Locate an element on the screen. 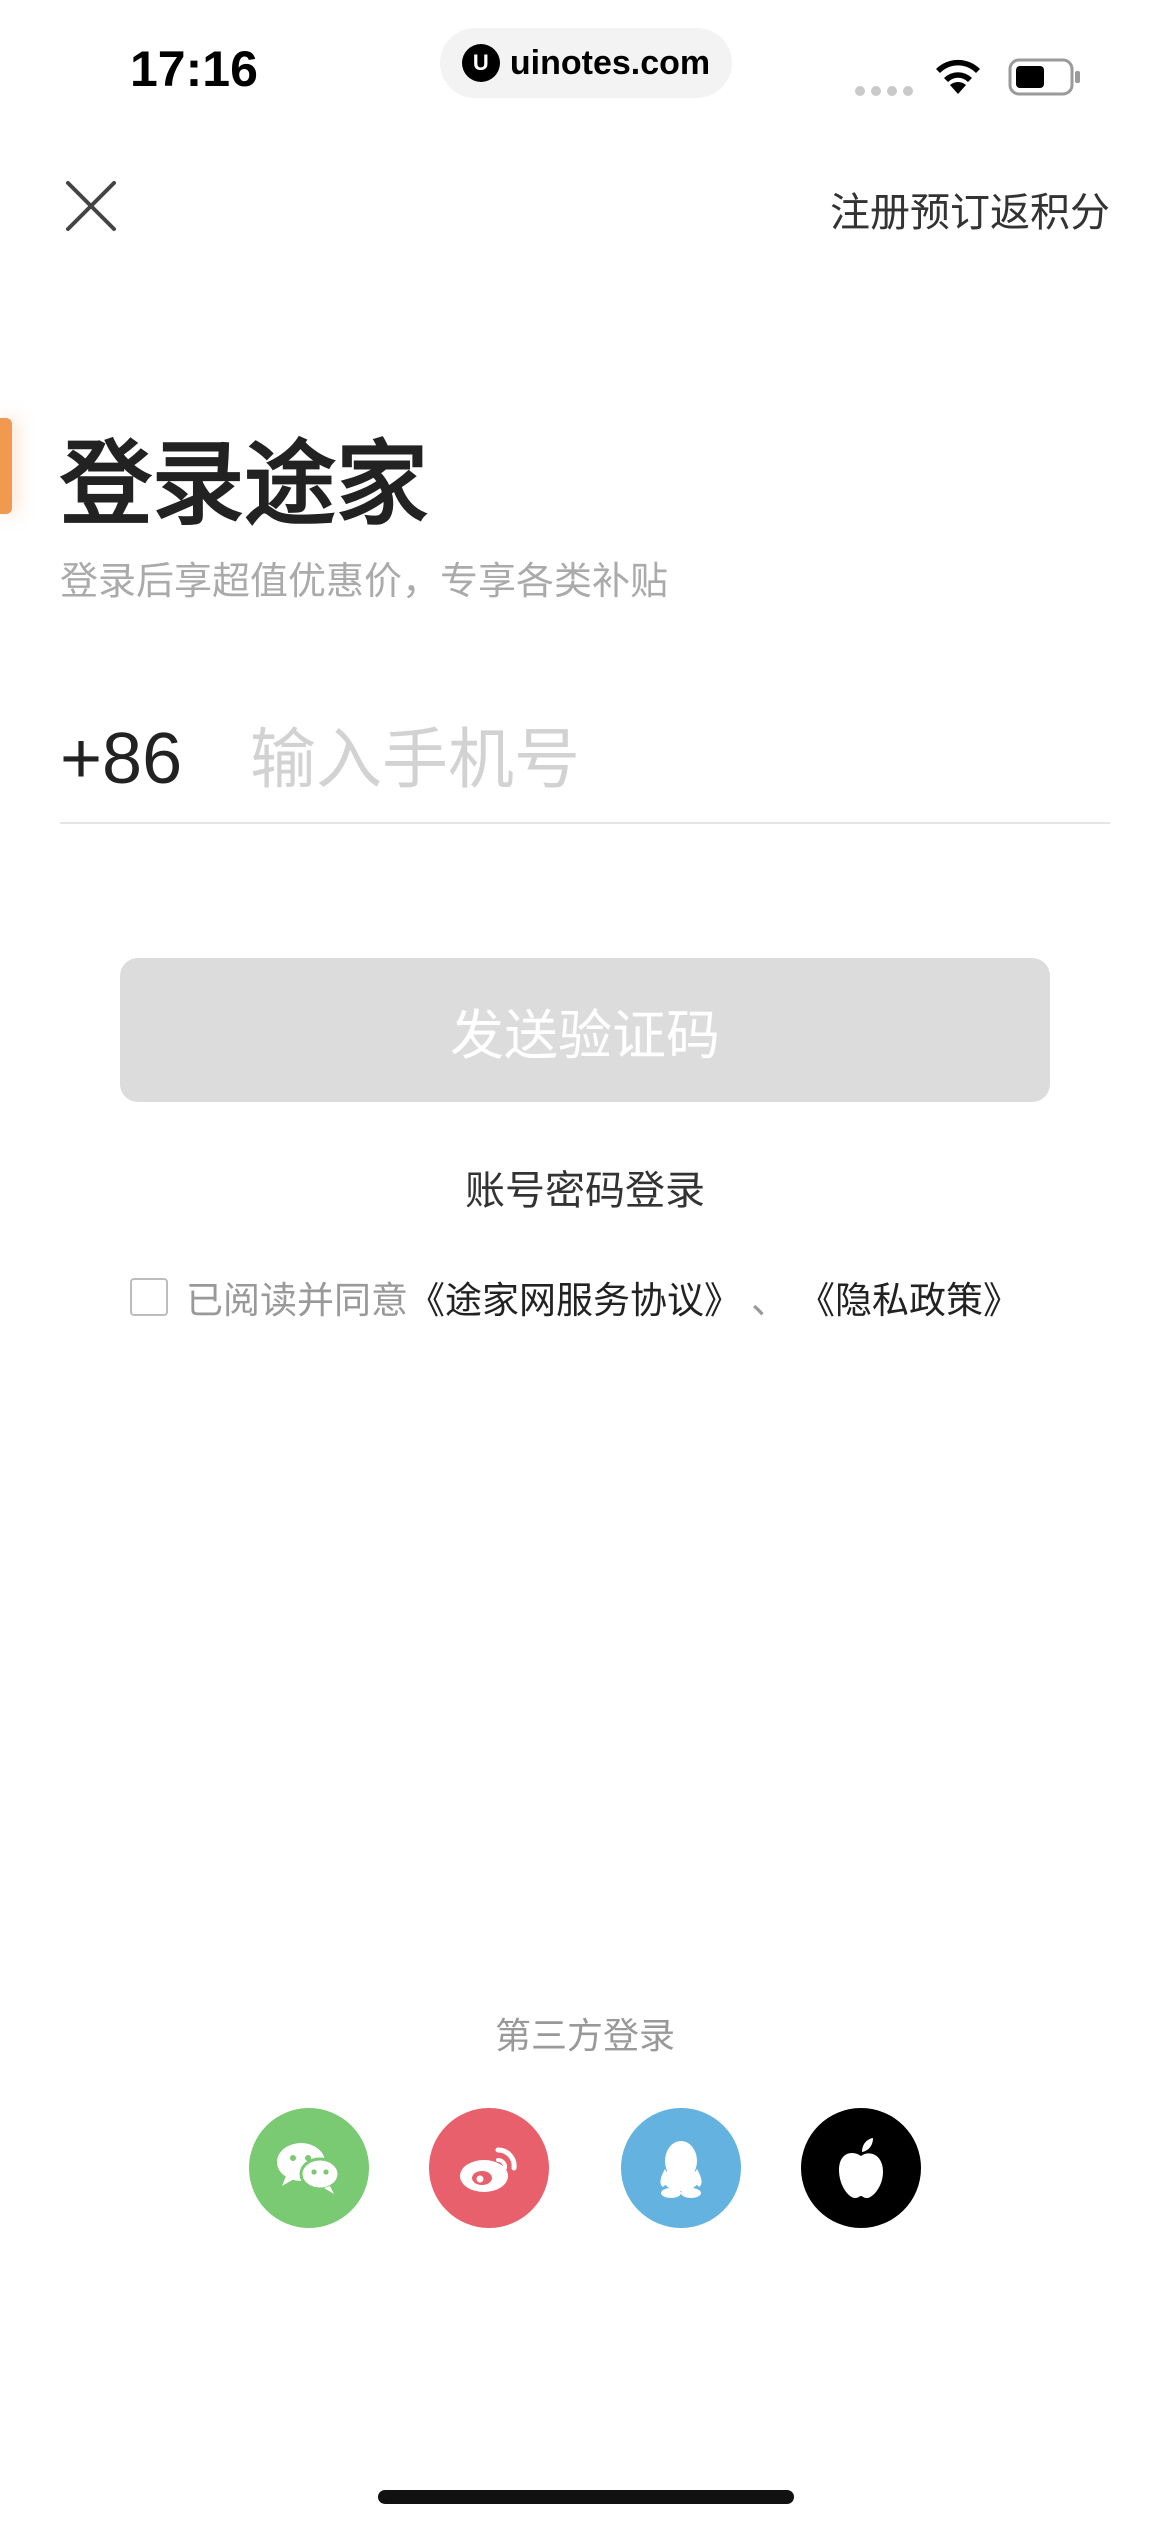  input-divider is located at coordinates (585, 823).